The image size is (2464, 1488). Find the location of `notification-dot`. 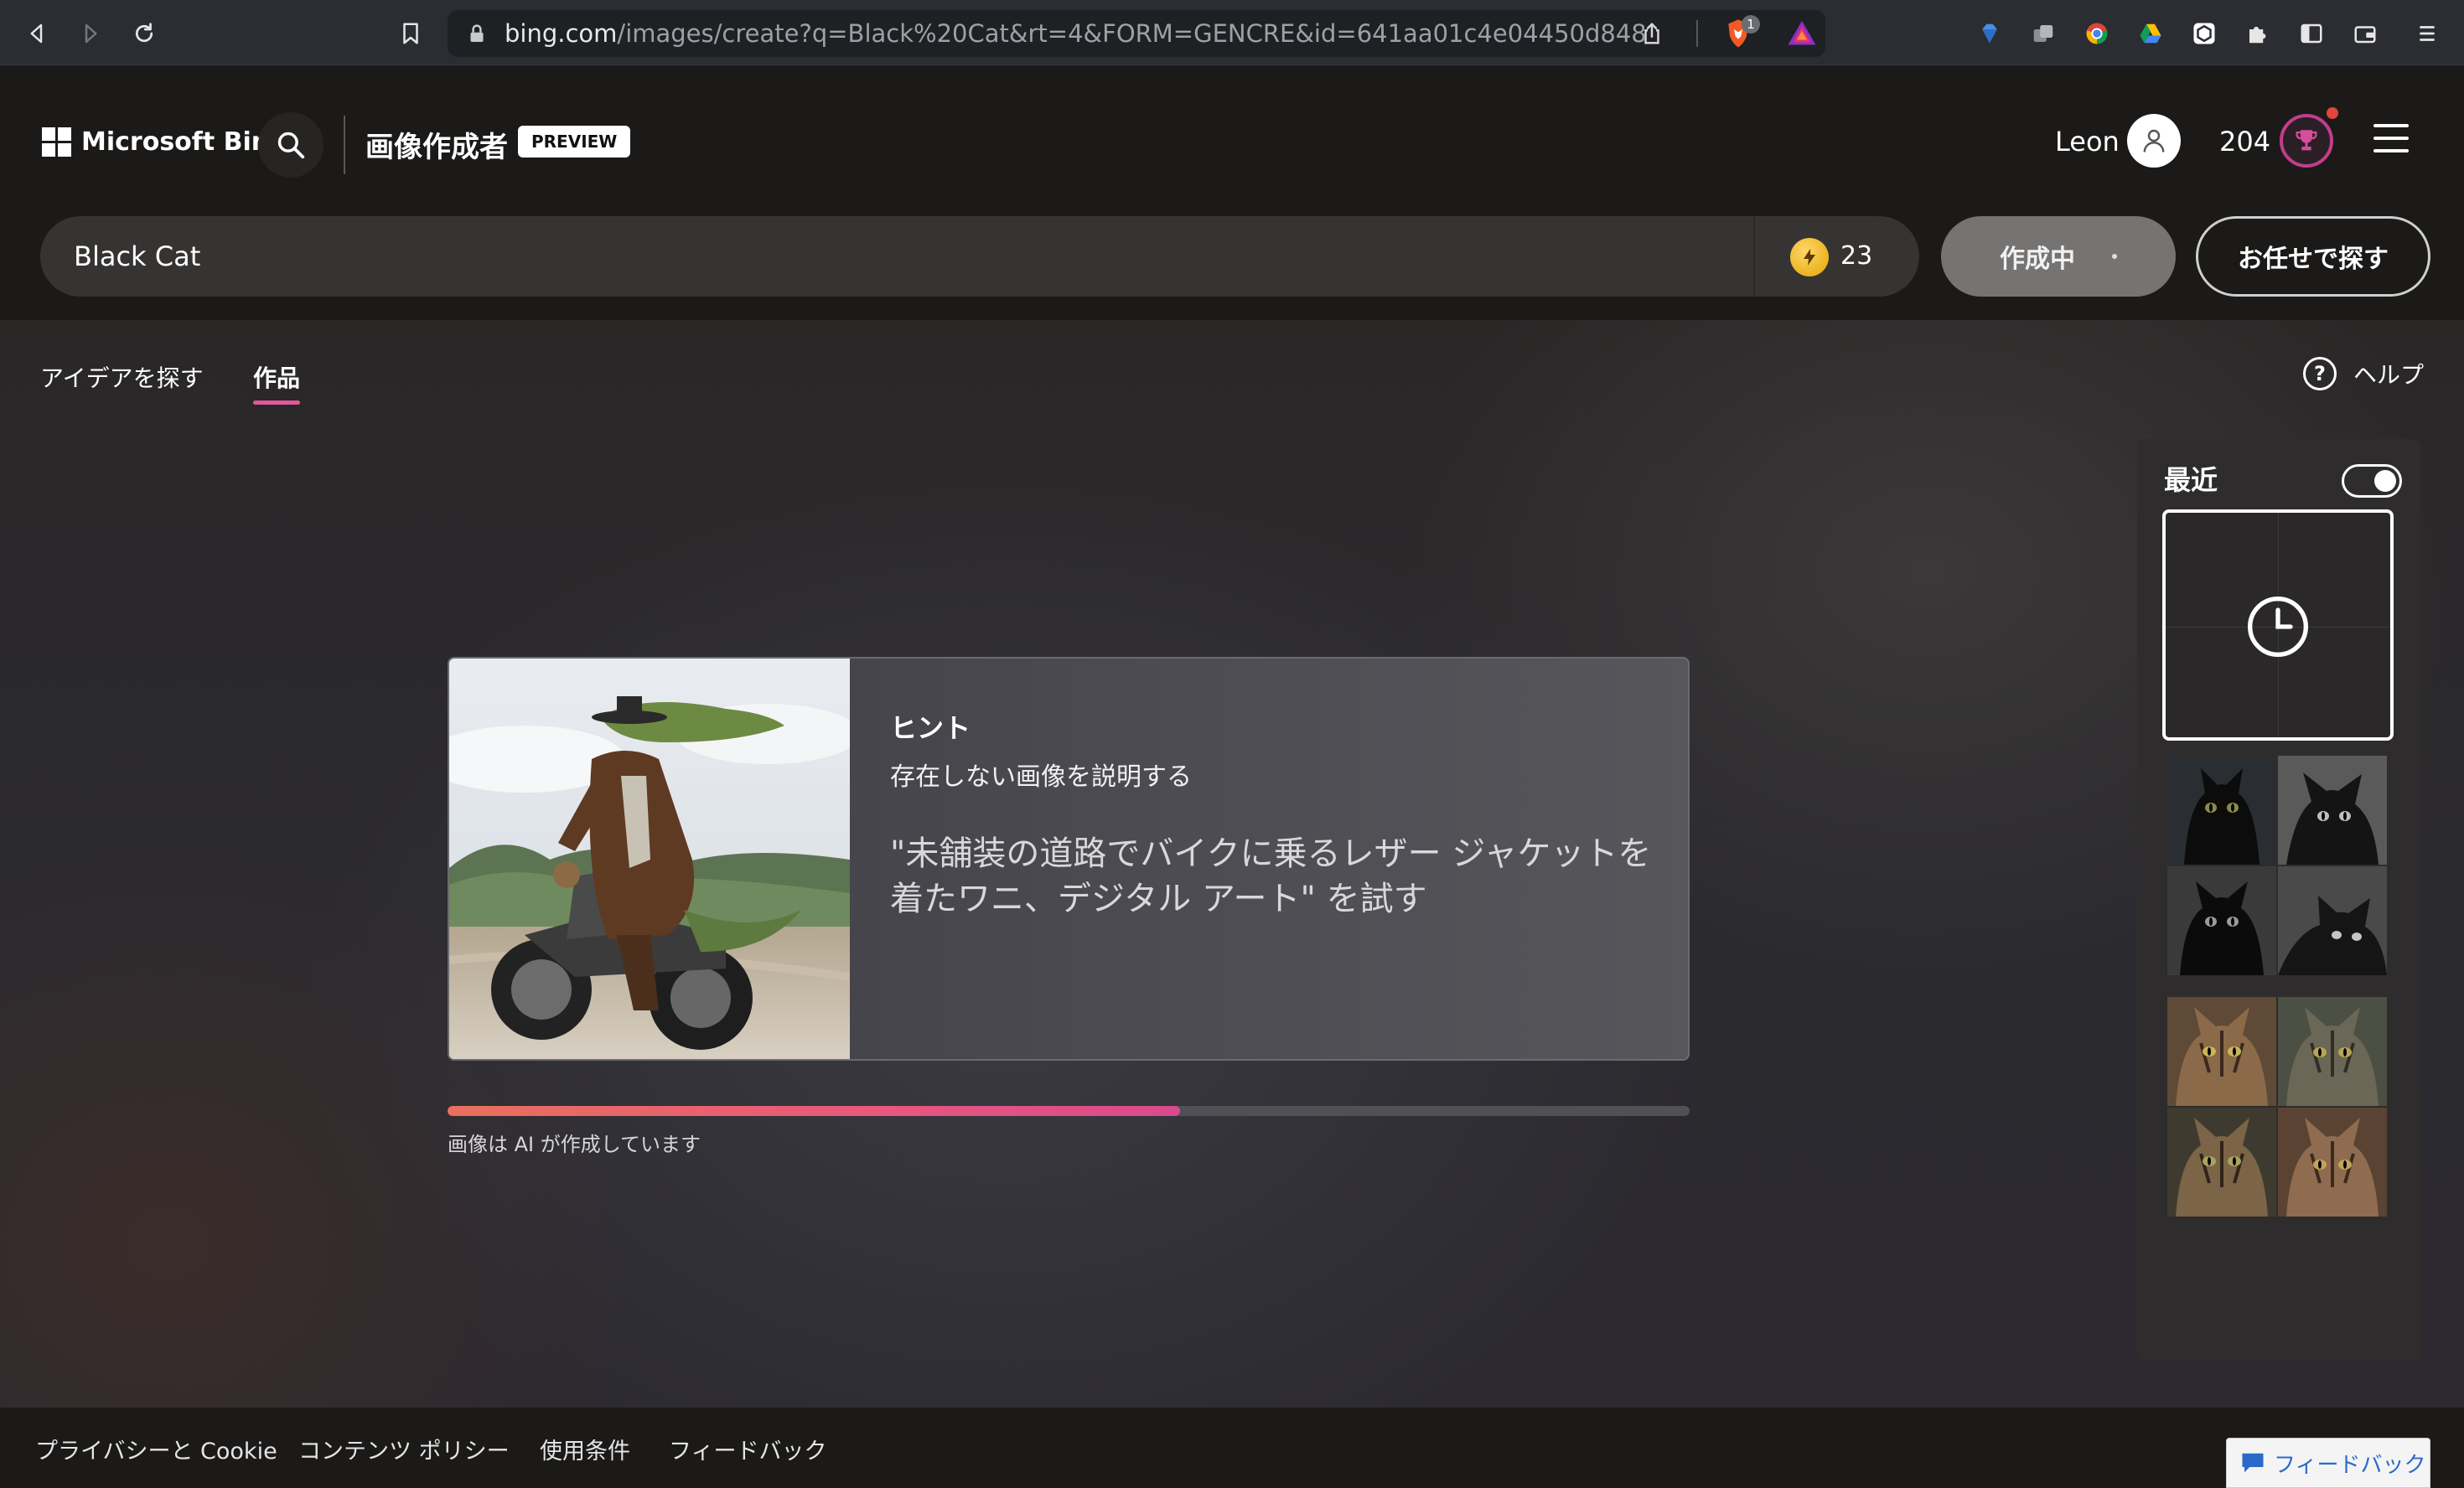

notification-dot is located at coordinates (2332, 113).